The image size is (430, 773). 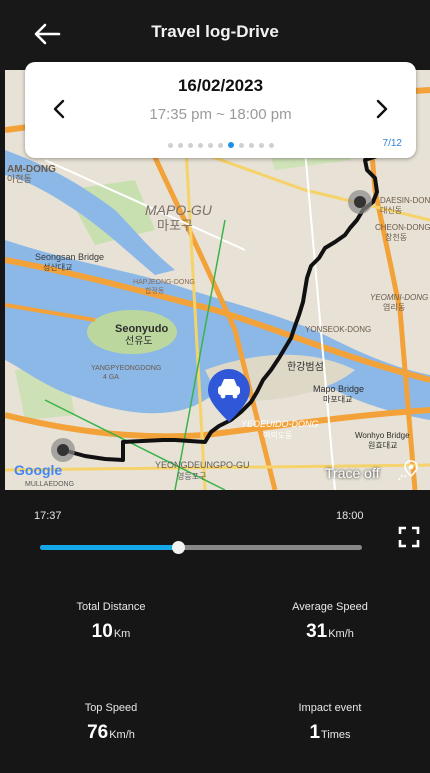 What do you see at coordinates (315, 732) in the screenshot?
I see `stat-number: 1` at bounding box center [315, 732].